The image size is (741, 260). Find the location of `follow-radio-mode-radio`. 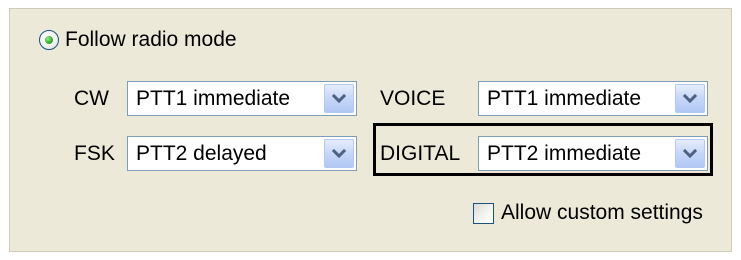

follow-radio-mode-radio is located at coordinates (49, 40).